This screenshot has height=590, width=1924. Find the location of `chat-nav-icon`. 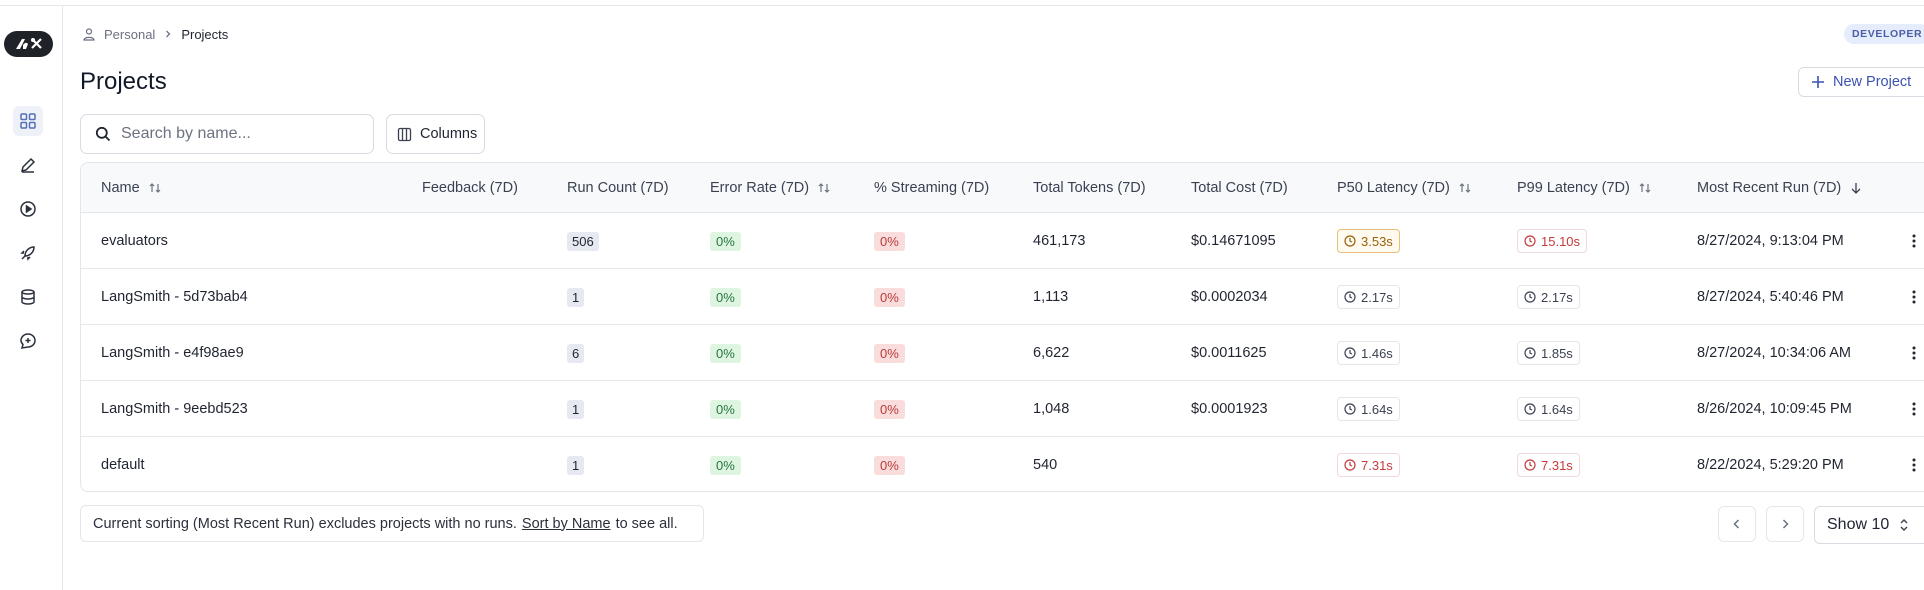

chat-nav-icon is located at coordinates (28, 341).